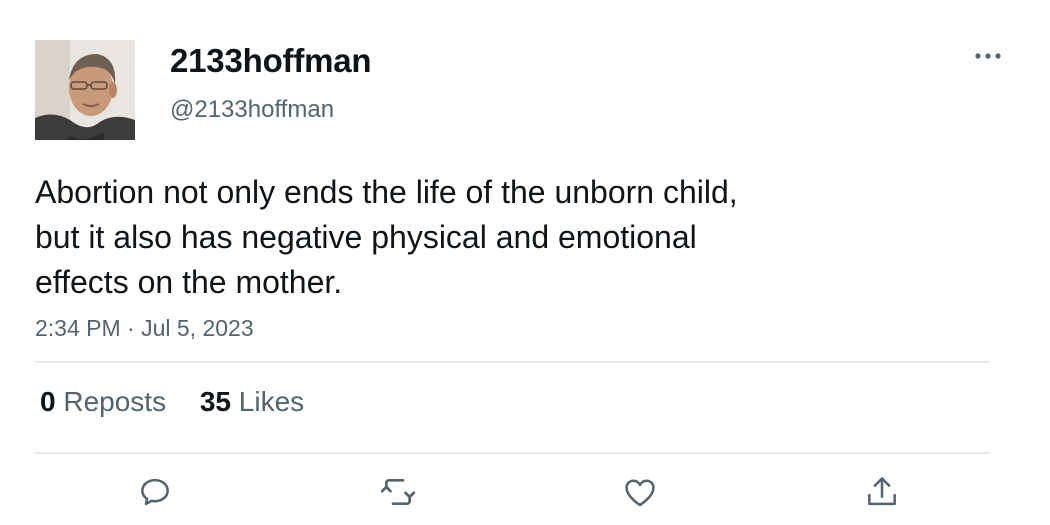 The height and width of the screenshot is (525, 1050). Describe the element at coordinates (271, 401) in the screenshot. I see `likes-label: Likes` at that location.